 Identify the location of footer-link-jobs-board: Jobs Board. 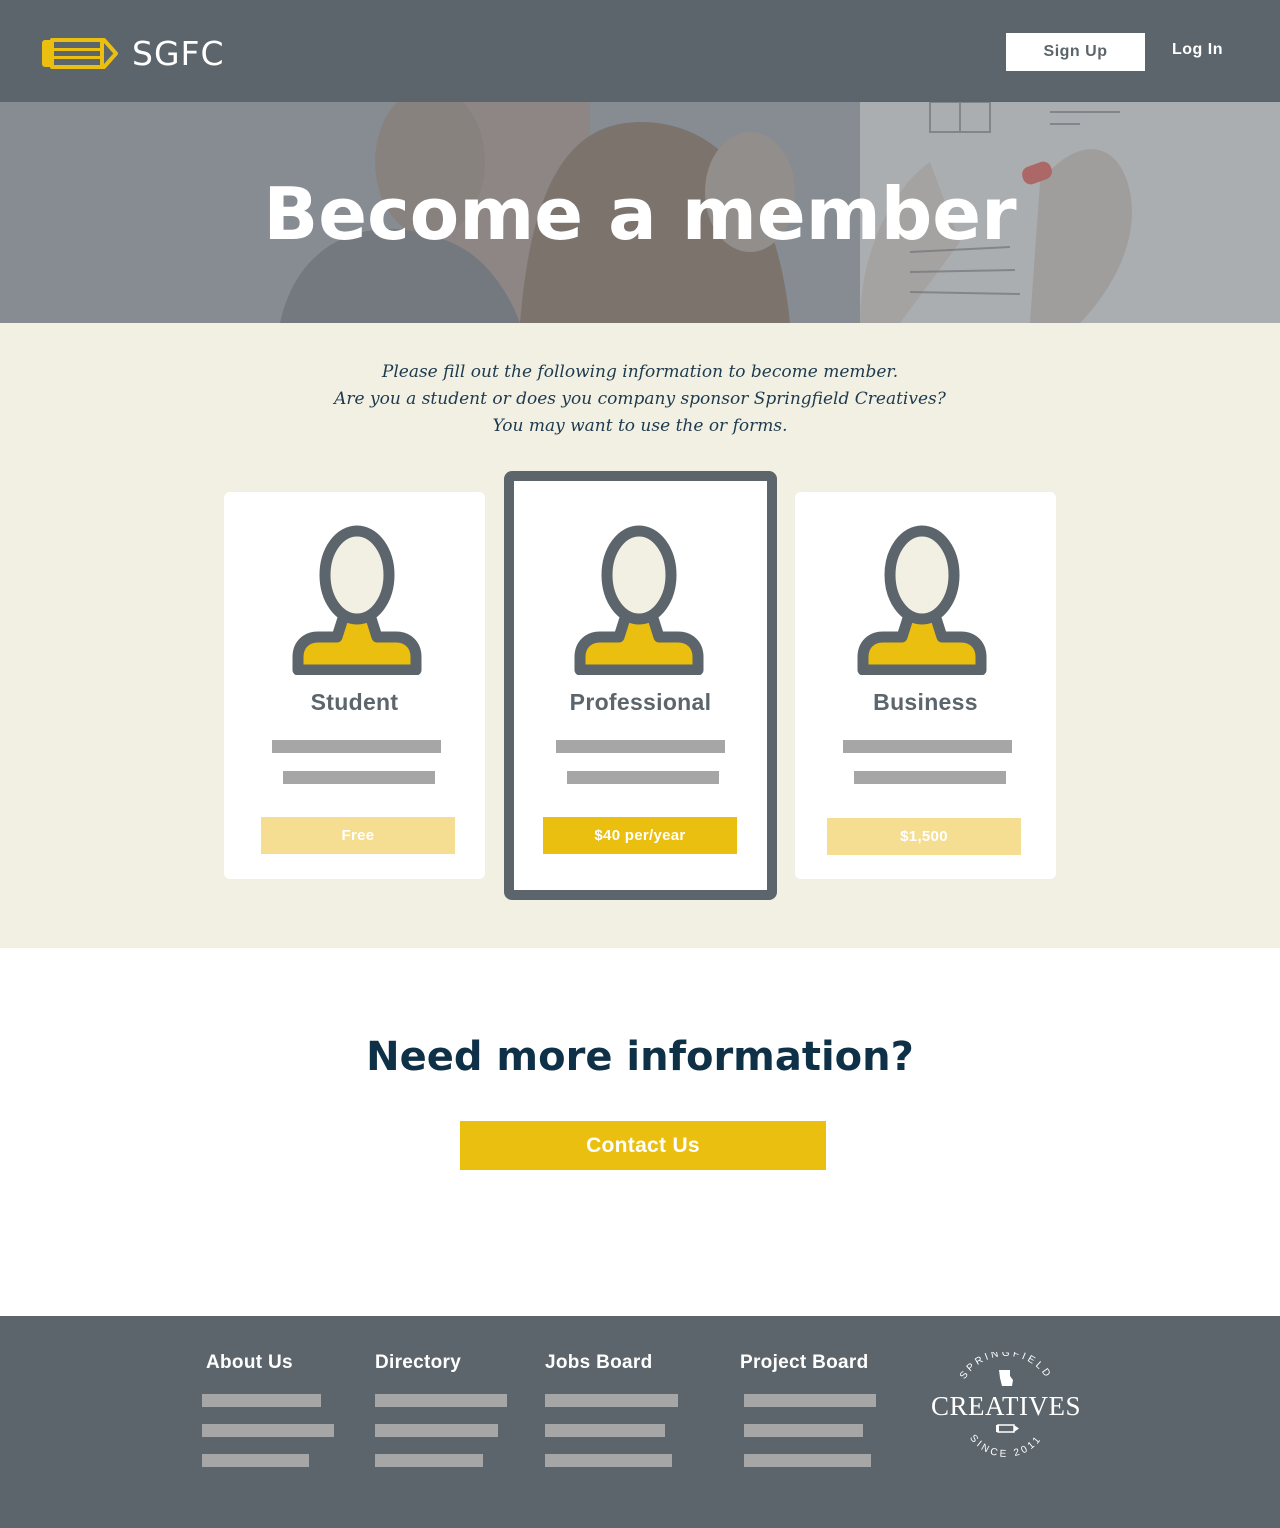
(599, 1363).